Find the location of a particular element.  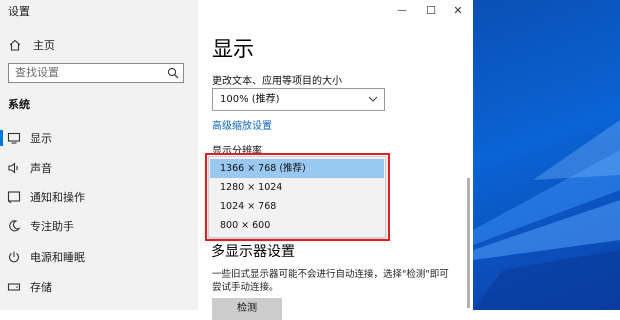

section-label-system: 系统 is located at coordinates (19, 104).